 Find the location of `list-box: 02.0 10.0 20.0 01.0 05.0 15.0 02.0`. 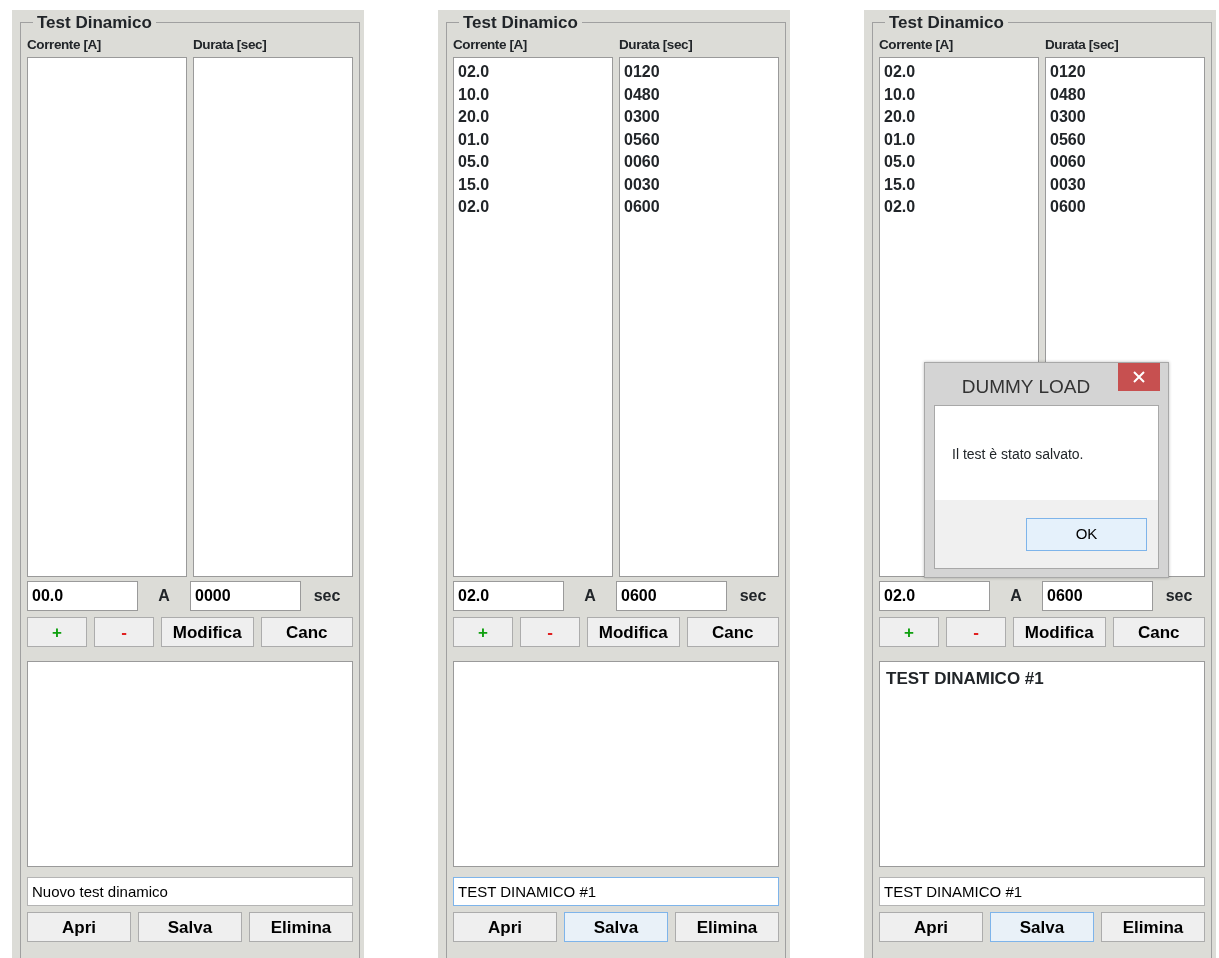

list-box: 02.0 10.0 20.0 01.0 05.0 15.0 02.0 is located at coordinates (533, 317).